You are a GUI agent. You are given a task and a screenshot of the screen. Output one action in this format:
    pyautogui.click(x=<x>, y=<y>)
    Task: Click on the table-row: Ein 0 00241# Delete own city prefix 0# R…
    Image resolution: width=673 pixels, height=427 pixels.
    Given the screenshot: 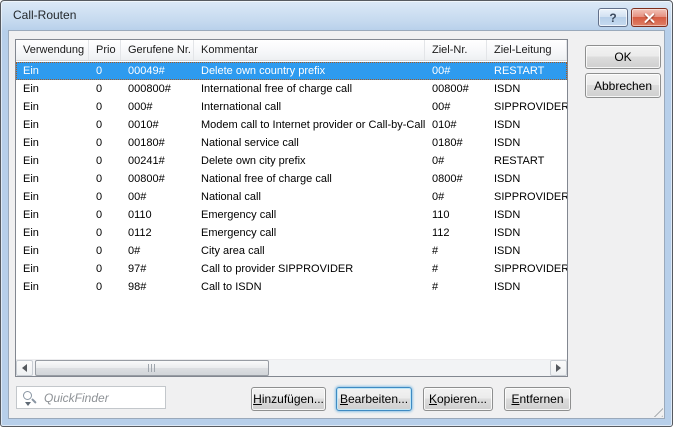 What is the action you would take?
    pyautogui.click(x=291, y=161)
    